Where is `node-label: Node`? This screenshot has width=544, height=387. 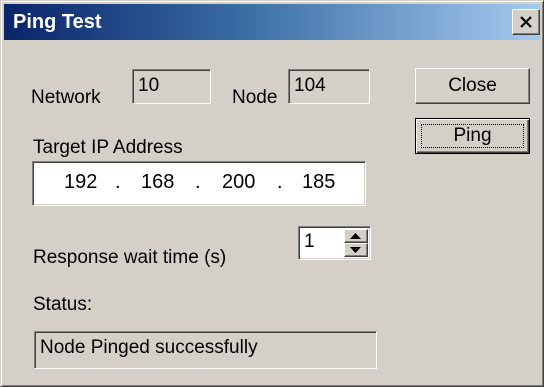 node-label: Node is located at coordinates (255, 97).